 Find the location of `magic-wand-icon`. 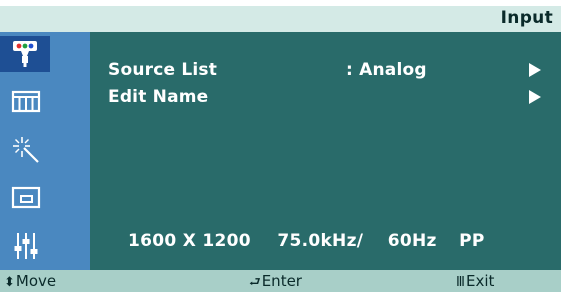

magic-wand-icon is located at coordinates (26, 150).